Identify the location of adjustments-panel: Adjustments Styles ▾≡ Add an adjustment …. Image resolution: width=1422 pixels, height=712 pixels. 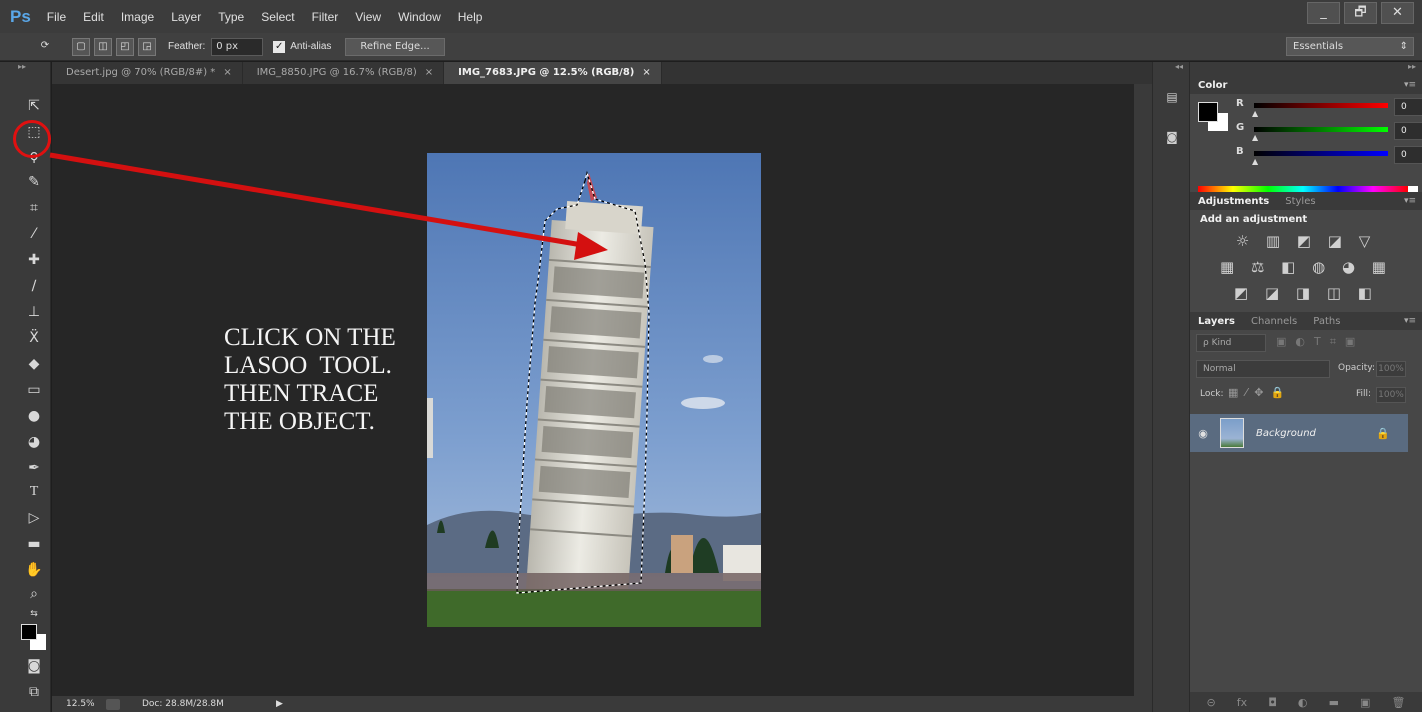
(1306, 251).